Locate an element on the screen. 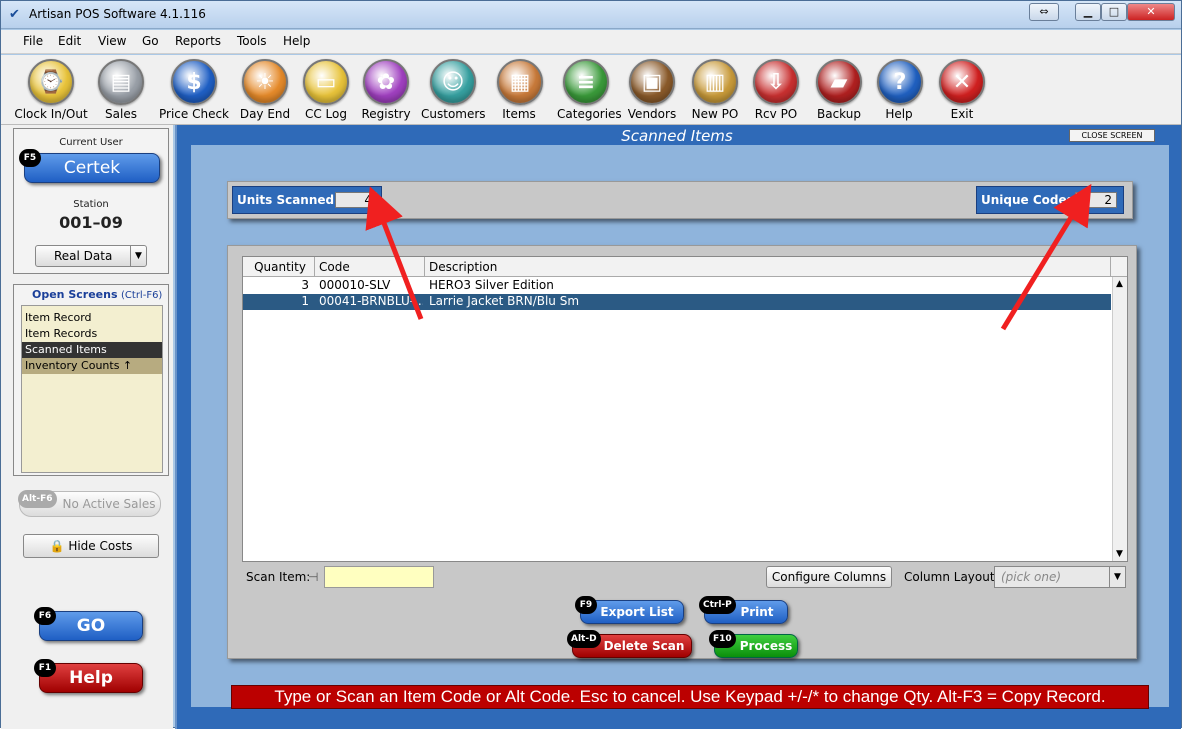 This screenshot has height=729, width=1182. toolbar-button-items: ▦ Items is located at coordinates (520, 90).